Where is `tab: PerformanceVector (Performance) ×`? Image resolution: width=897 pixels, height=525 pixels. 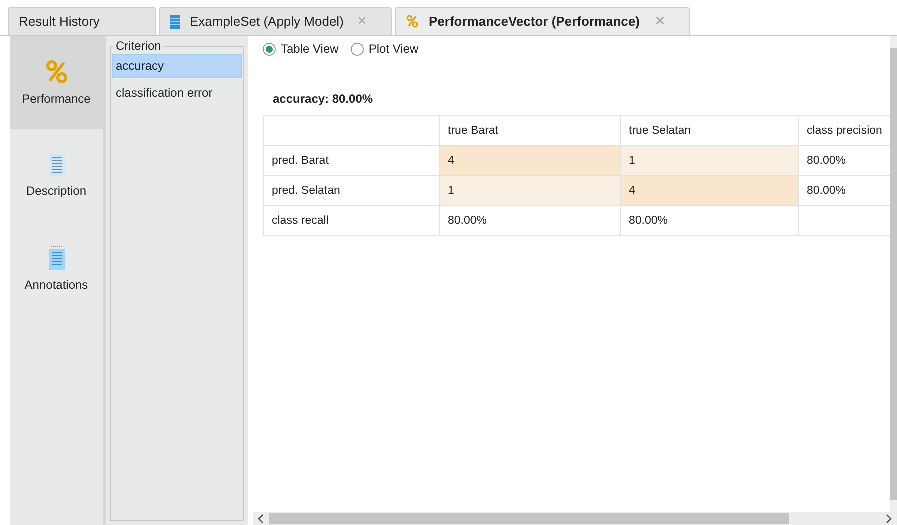 tab: PerformanceVector (Performance) × is located at coordinates (542, 21).